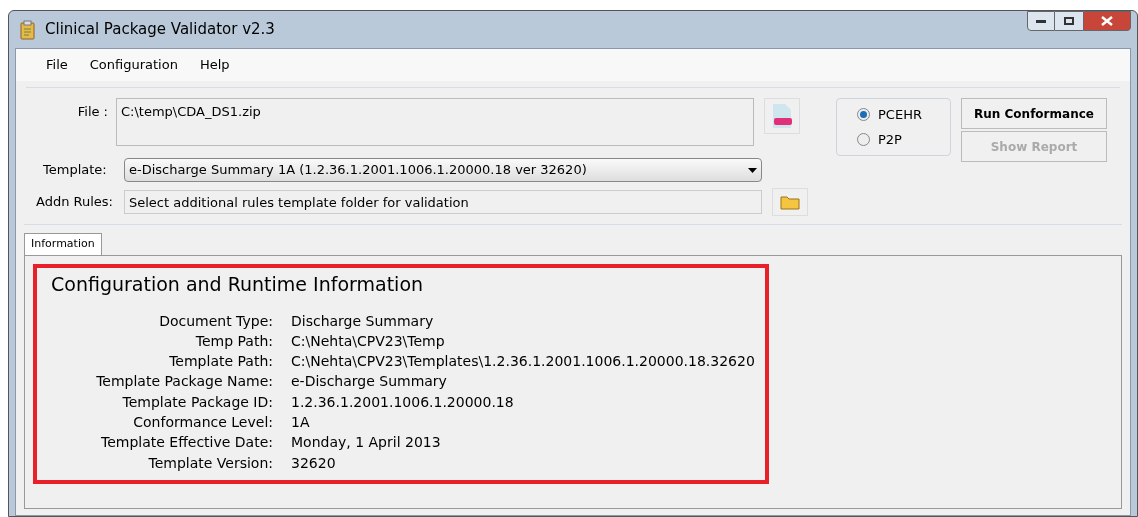 The height and width of the screenshot is (517, 1138). Describe the element at coordinates (214, 65) in the screenshot. I see `menu-item: Help` at that location.